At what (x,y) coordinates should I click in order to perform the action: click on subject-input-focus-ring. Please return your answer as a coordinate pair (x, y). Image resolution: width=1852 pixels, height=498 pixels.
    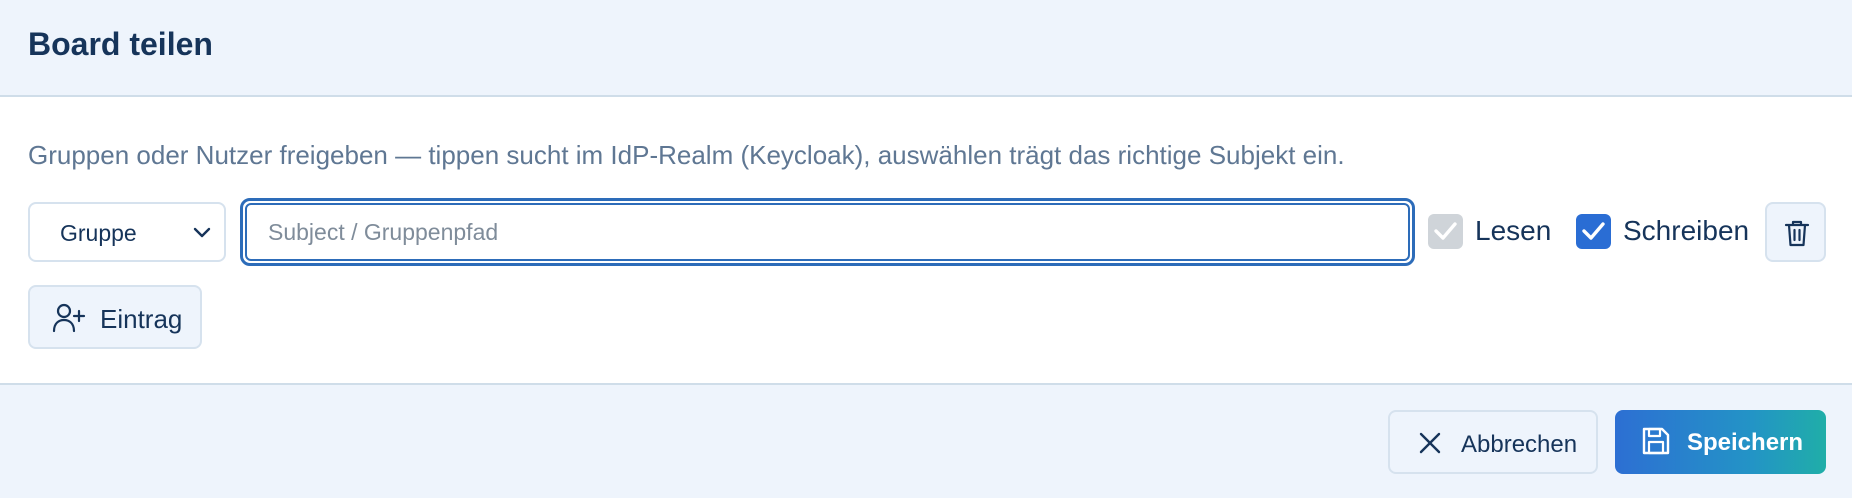
    Looking at the image, I should click on (827, 232).